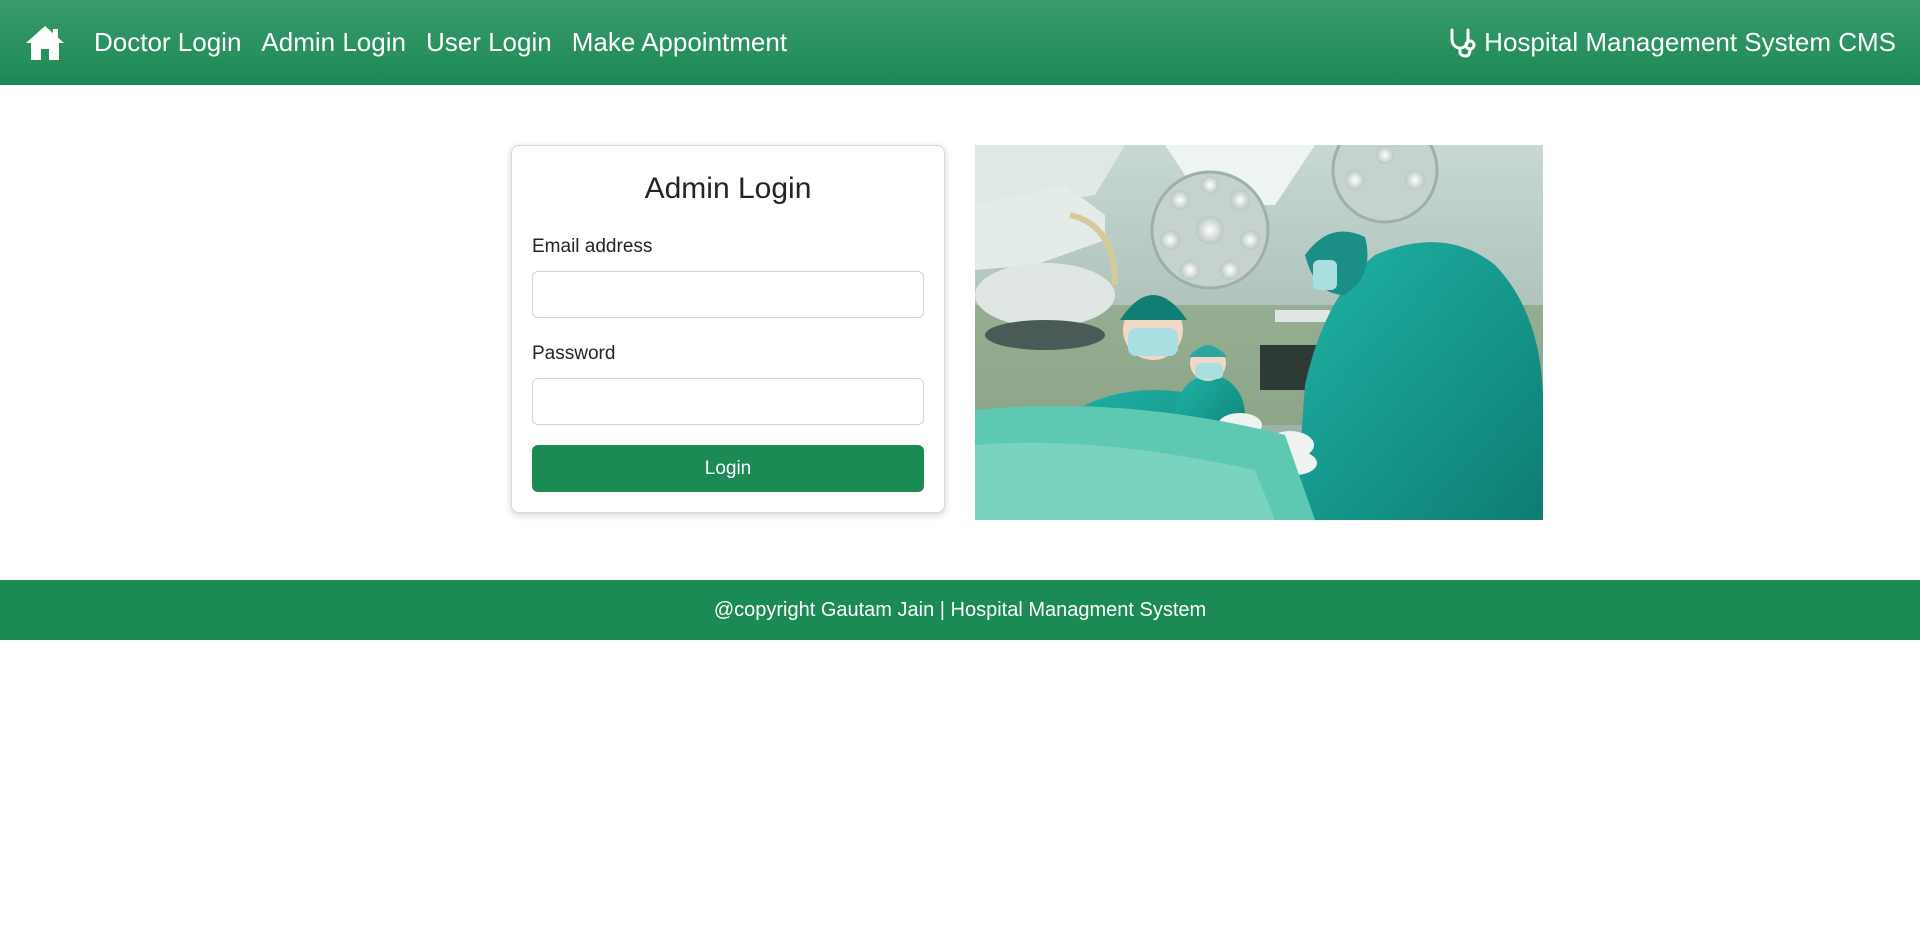 Image resolution: width=1920 pixels, height=942 pixels. I want to click on password-label: Password, so click(574, 353).